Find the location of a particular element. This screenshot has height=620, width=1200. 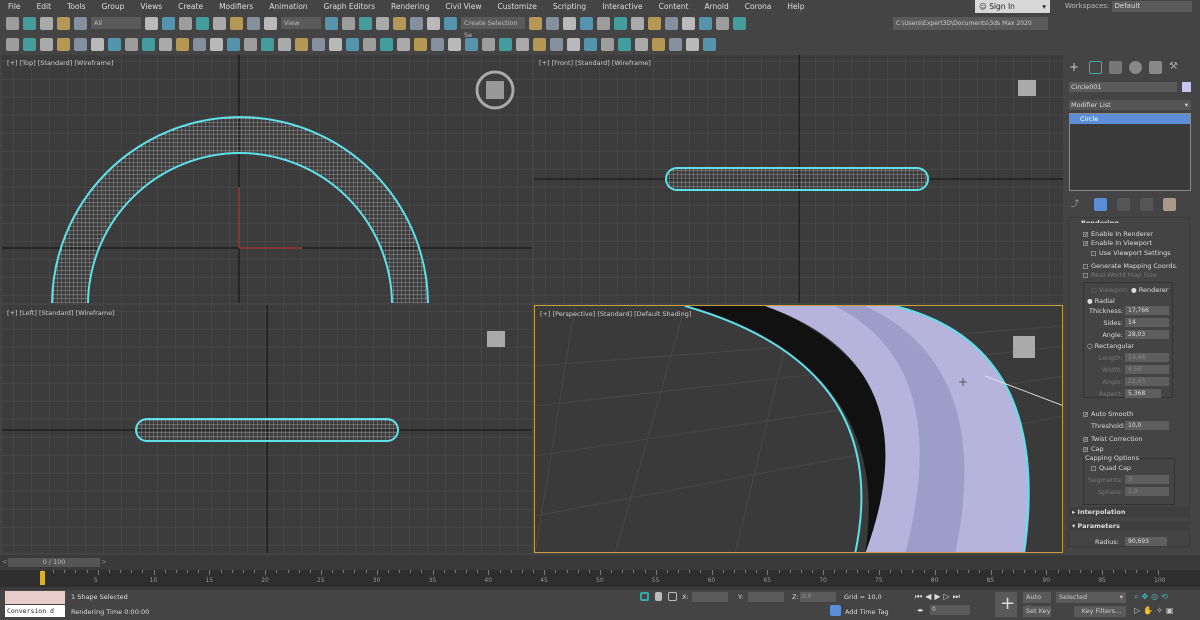

renderer-radio: ● Renderer is located at coordinates (1149, 290).